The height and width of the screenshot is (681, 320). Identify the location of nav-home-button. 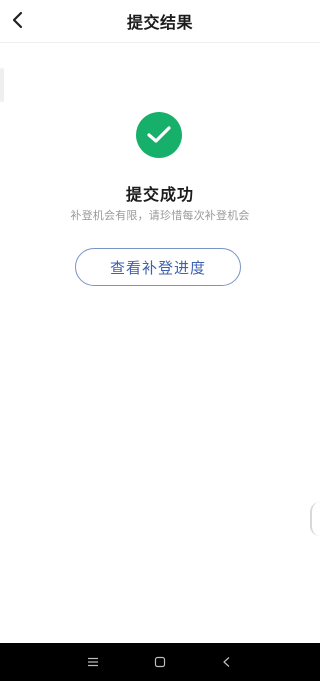
(160, 662).